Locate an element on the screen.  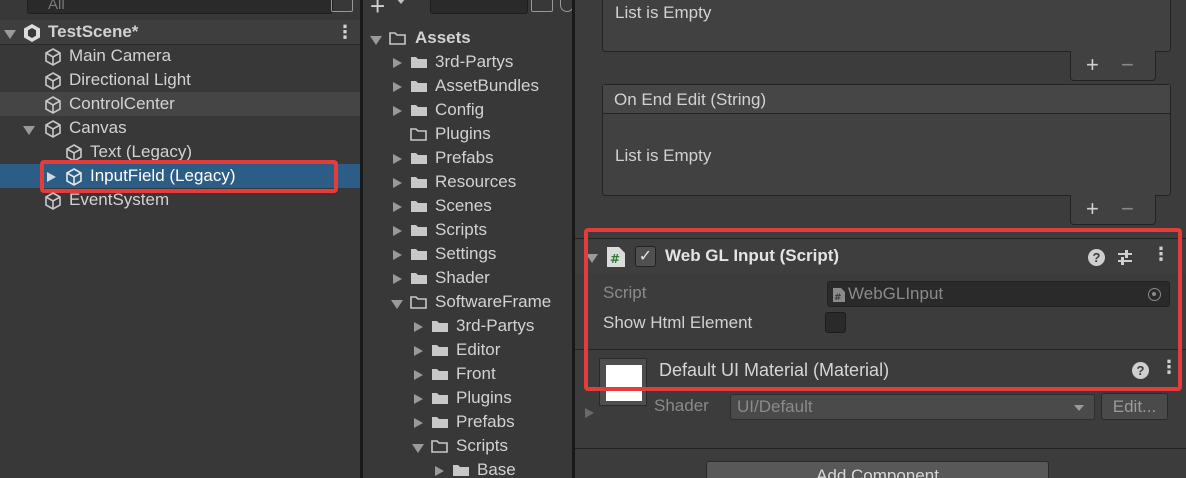
folder-label: Shader is located at coordinates (462, 277).